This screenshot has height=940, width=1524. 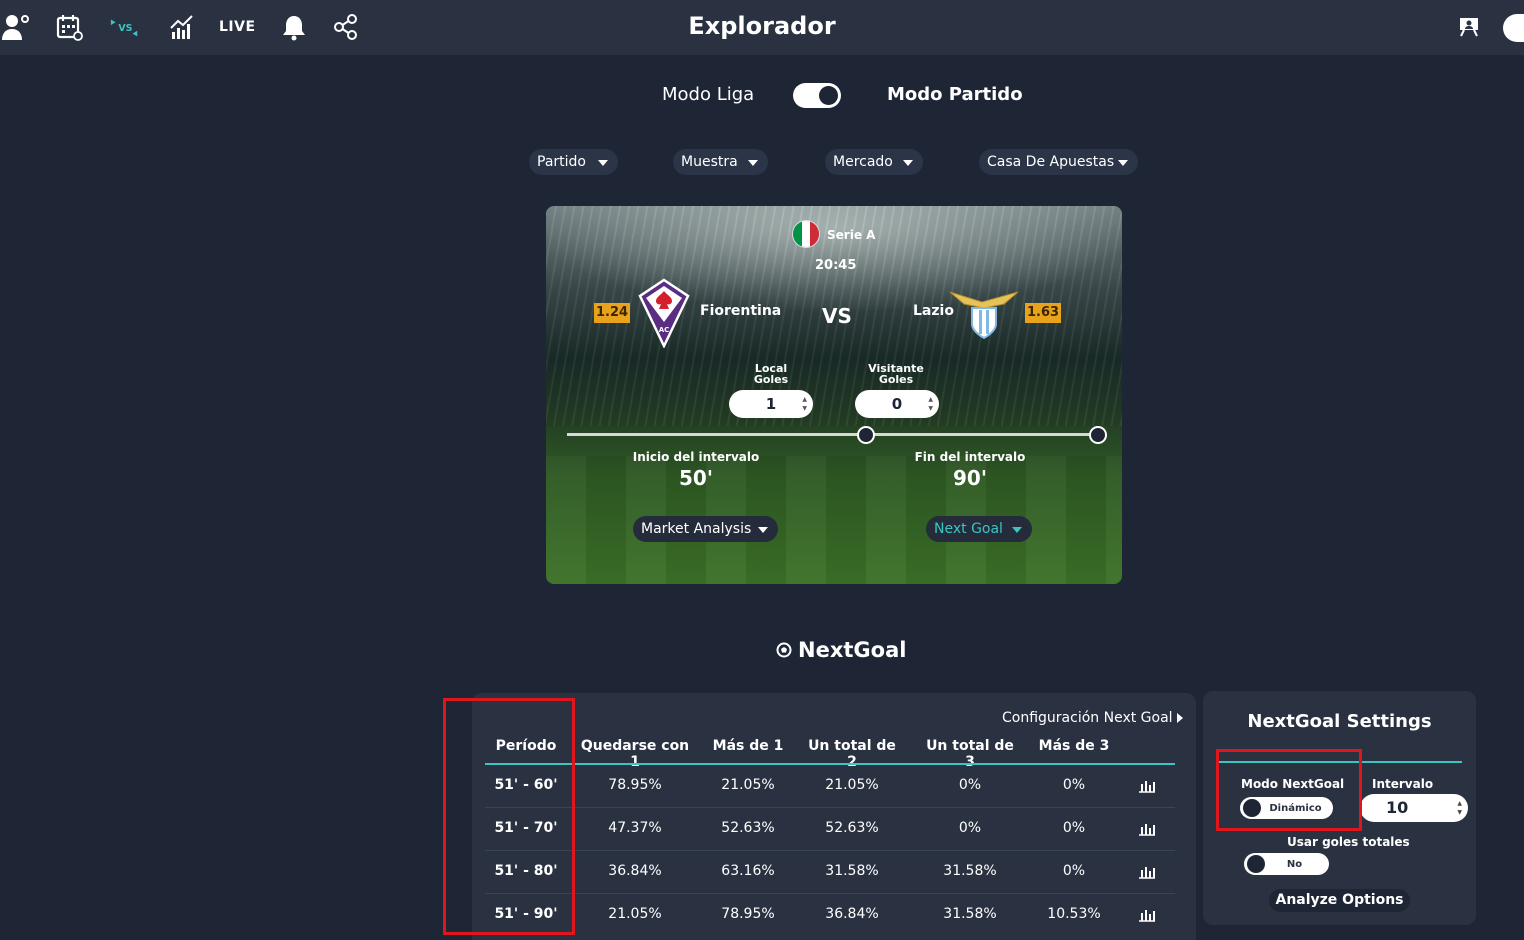 What do you see at coordinates (851, 235) in the screenshot?
I see `league-name: Serie A` at bounding box center [851, 235].